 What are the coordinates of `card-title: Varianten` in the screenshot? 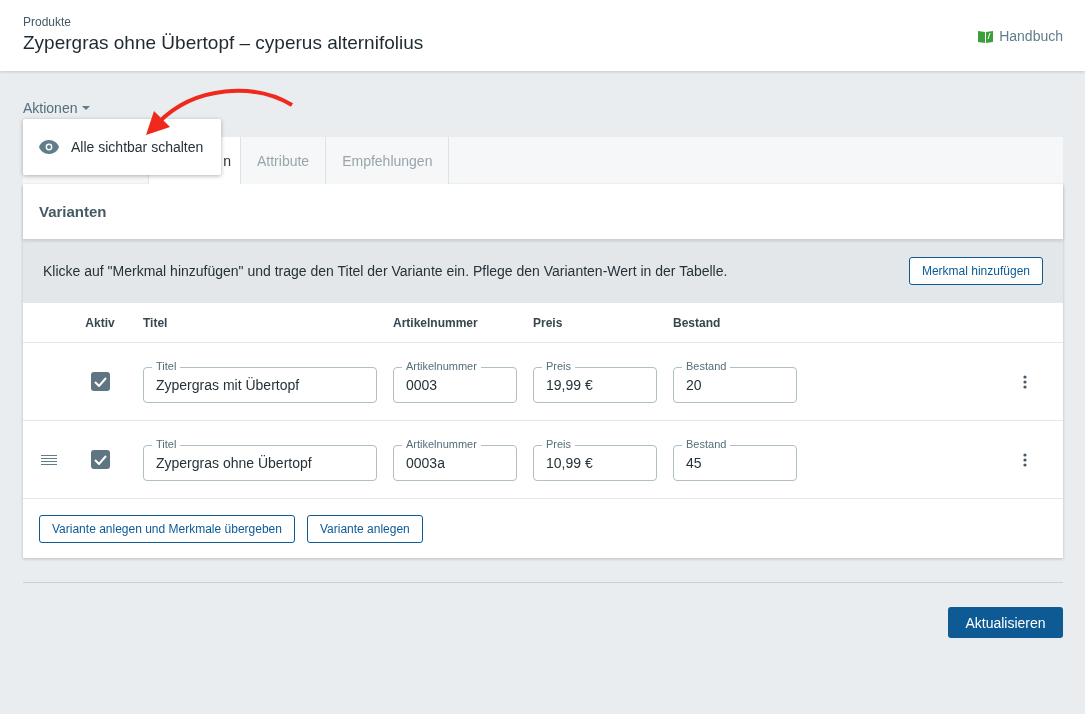 It's located at (73, 211).